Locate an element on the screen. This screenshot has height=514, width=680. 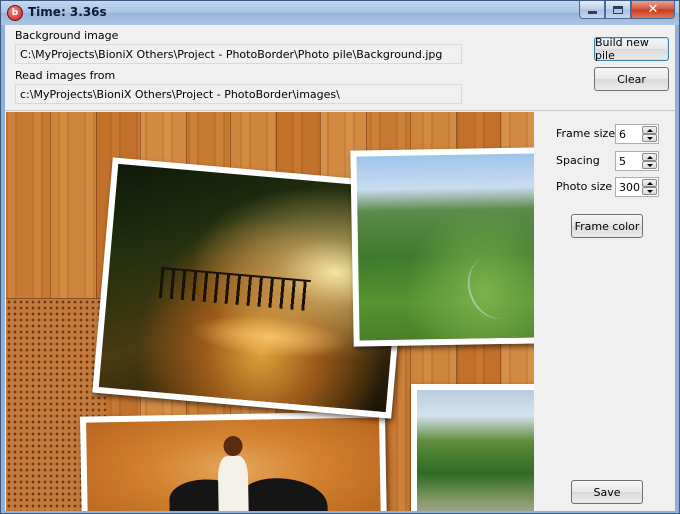
photo-park is located at coordinates (472, 447).